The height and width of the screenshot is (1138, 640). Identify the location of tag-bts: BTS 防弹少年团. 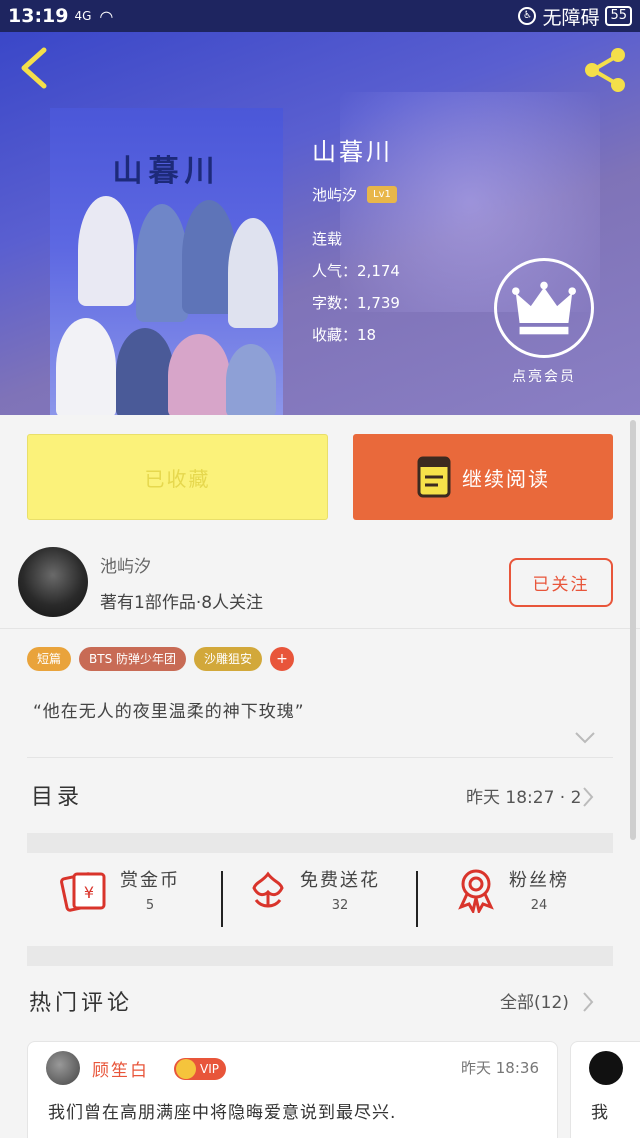
(133, 659).